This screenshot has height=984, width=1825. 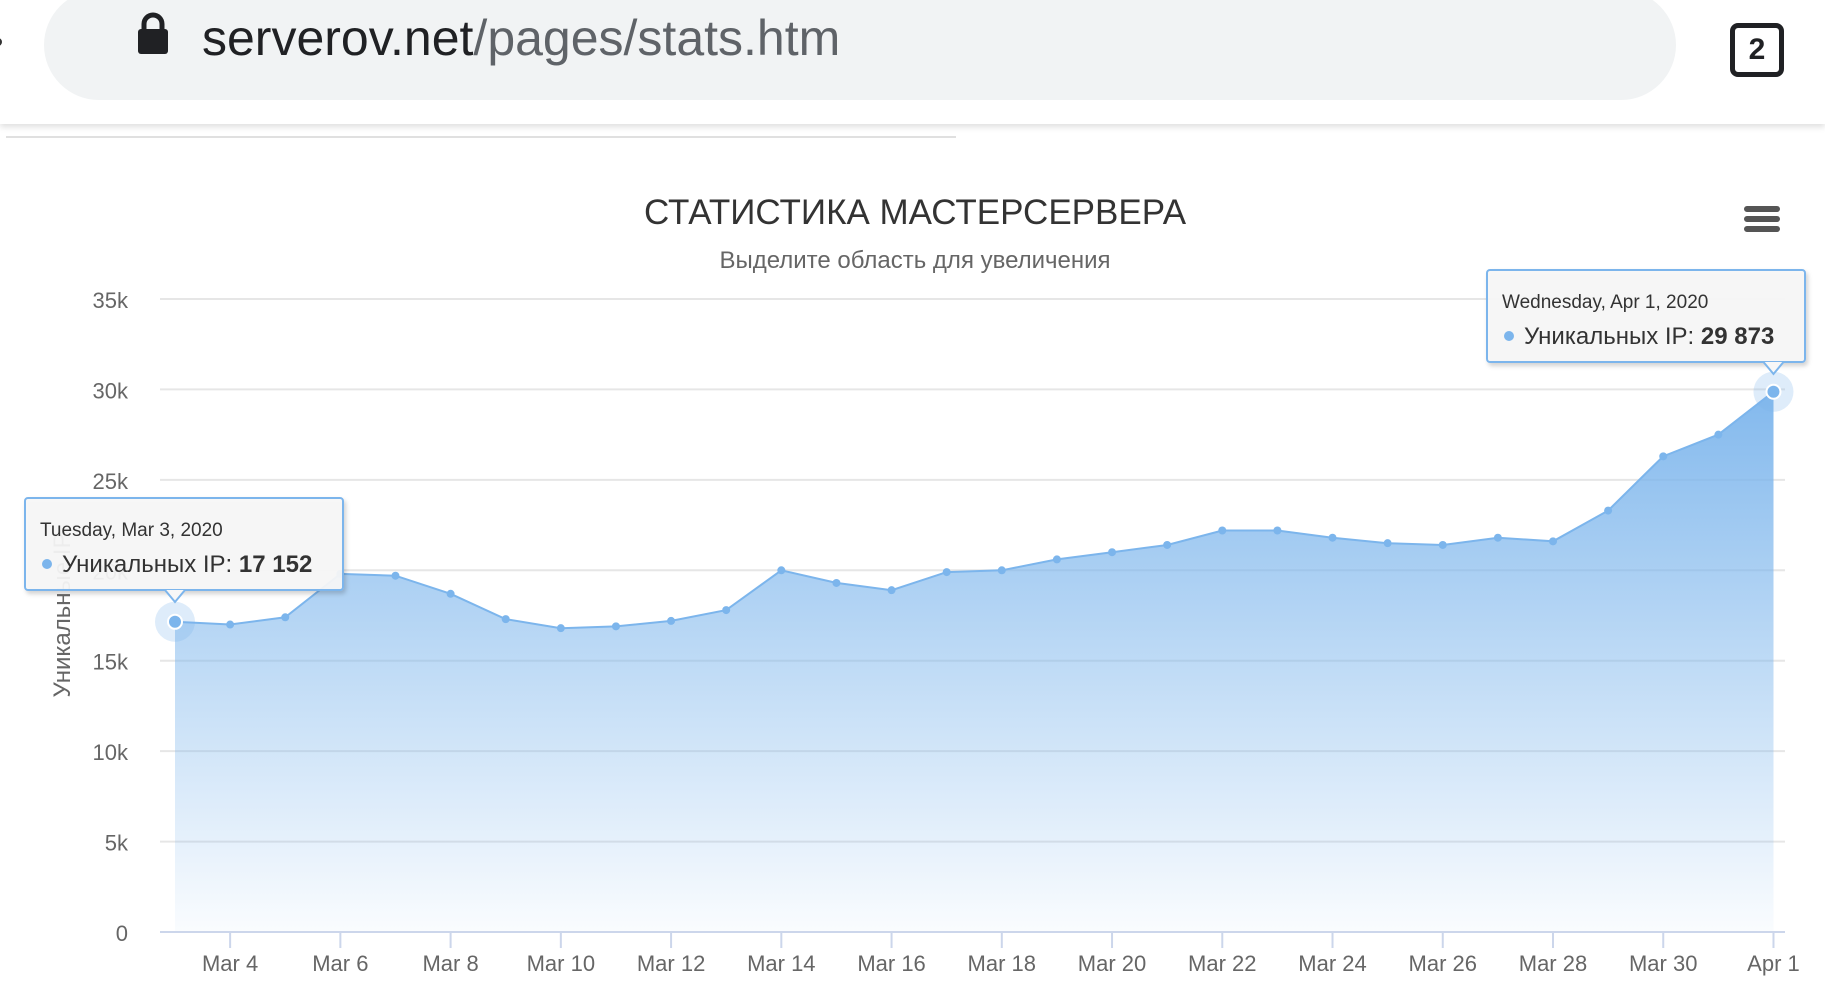 I want to click on y-tick-label: 10k, so click(x=111, y=752).